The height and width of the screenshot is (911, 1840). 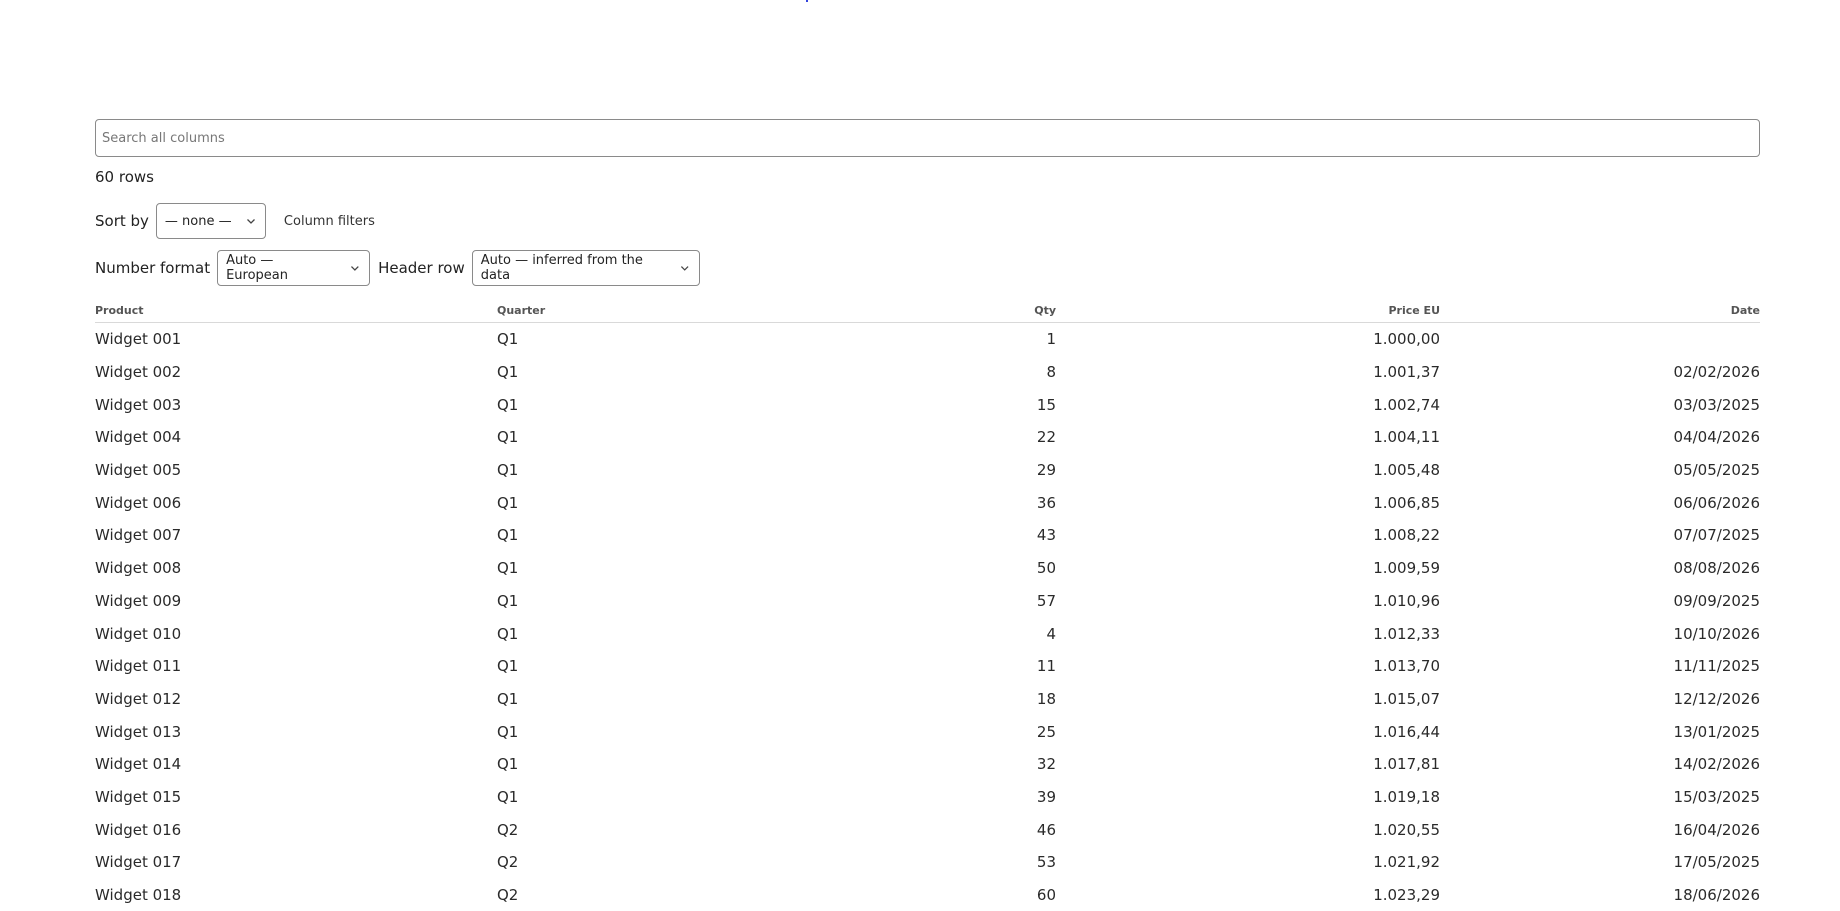 I want to click on table-row: Widget 010Q141.012,3310/10/2026, so click(x=927, y=633).